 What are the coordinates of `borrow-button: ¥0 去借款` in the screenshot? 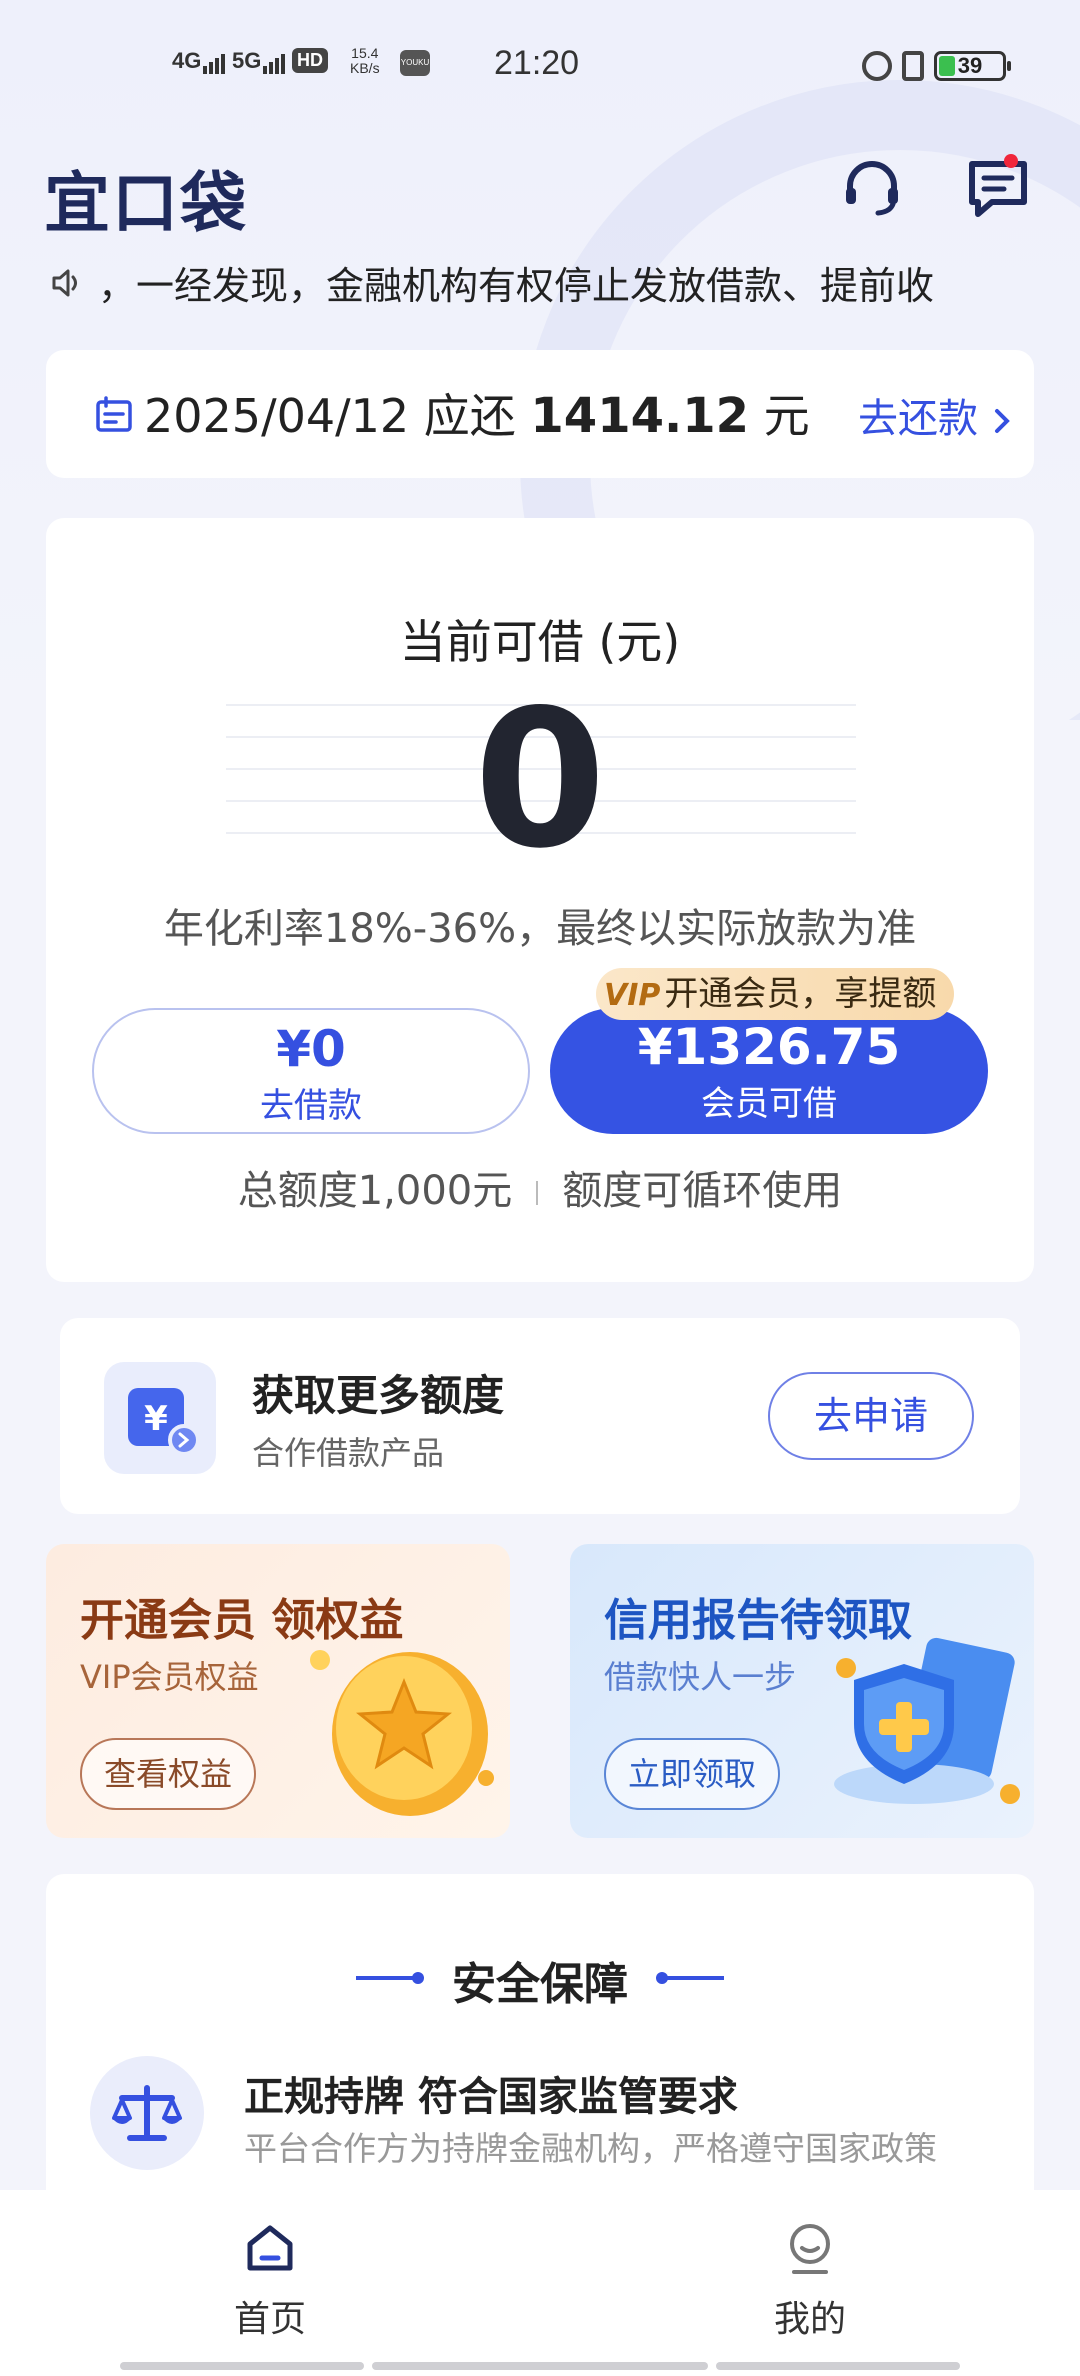 It's located at (311, 1071).